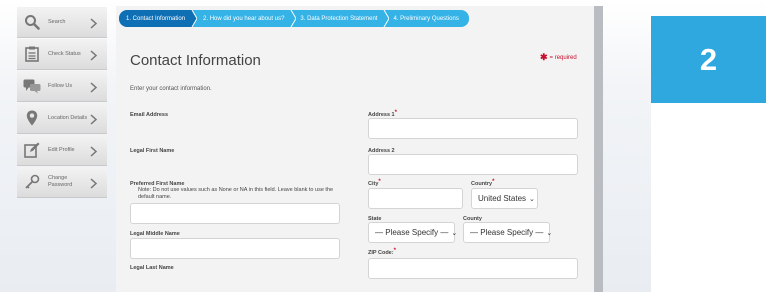 The width and height of the screenshot is (766, 292). Describe the element at coordinates (544, 57) in the screenshot. I see `required-star-icon: ✱` at that location.